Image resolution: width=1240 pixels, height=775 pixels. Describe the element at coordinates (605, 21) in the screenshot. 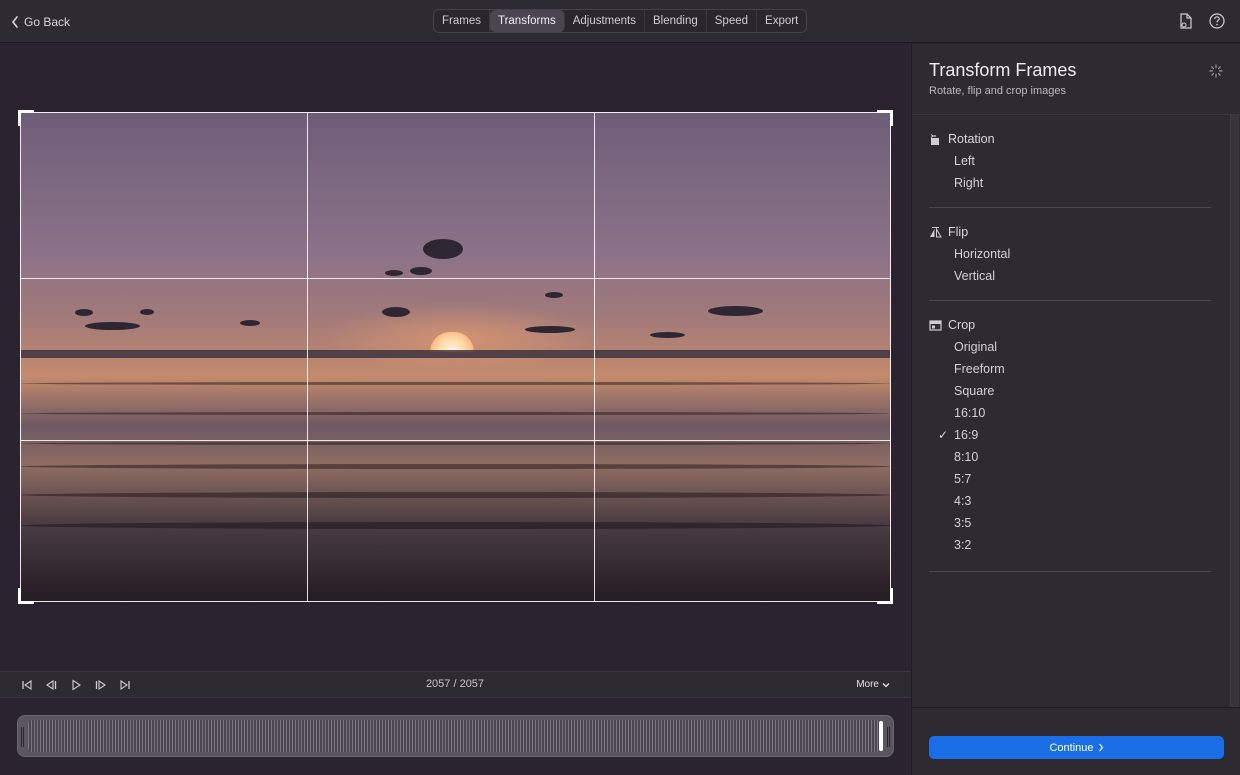

I see `tab-adjustments: Adjustments` at that location.